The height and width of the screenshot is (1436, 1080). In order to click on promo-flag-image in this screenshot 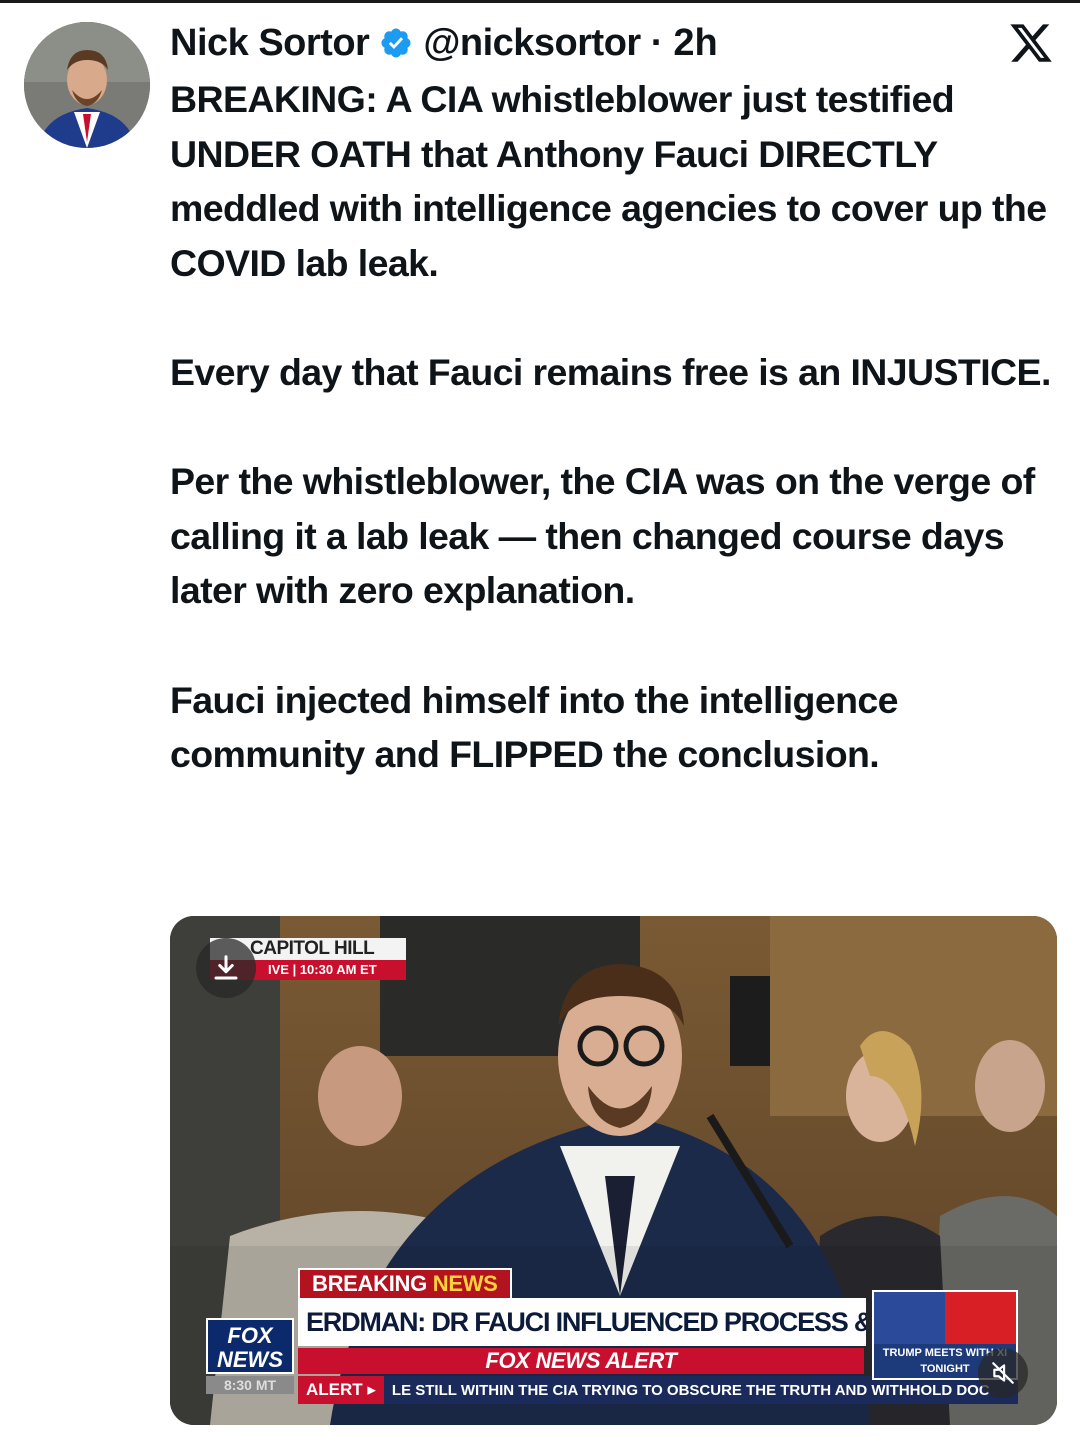, I will do `click(945, 1318)`.